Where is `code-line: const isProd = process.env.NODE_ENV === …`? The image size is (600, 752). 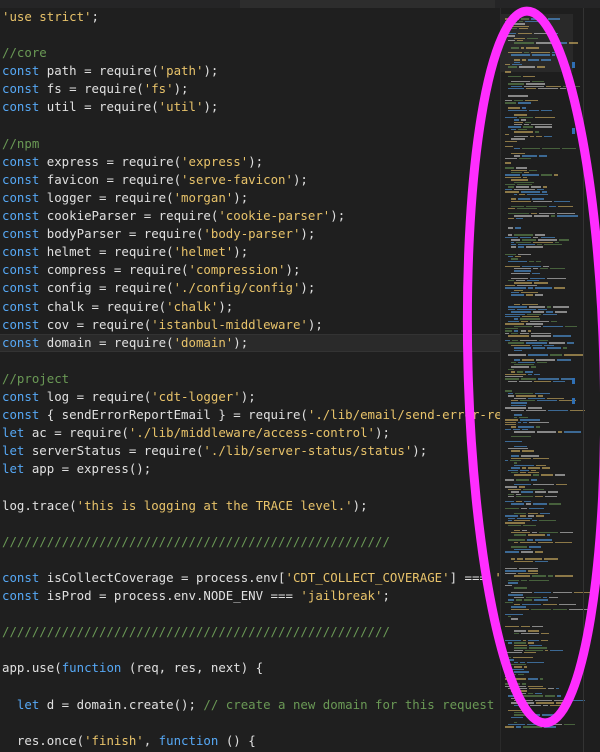
code-line: const isProd = process.env.NODE_ENV === … is located at coordinates (250, 596).